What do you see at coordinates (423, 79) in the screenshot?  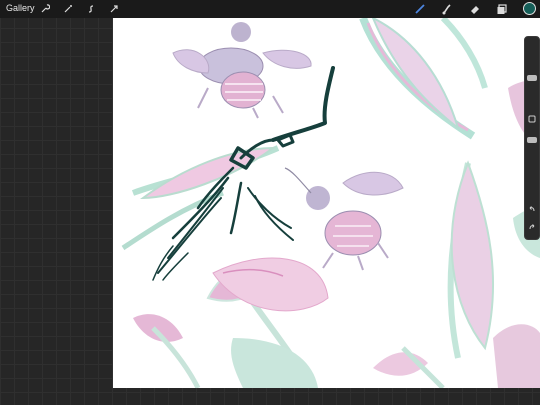 I see `leaf-branch-top-right` at bounding box center [423, 79].